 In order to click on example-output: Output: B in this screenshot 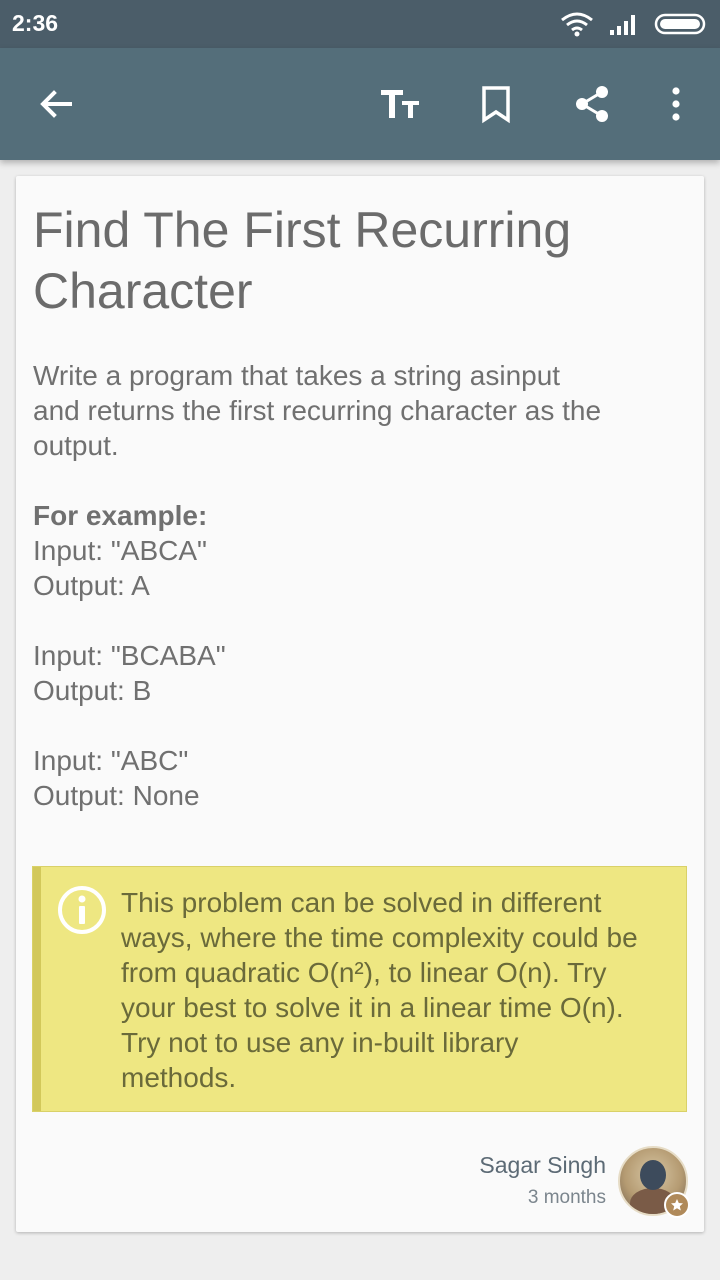, I will do `click(92, 690)`.